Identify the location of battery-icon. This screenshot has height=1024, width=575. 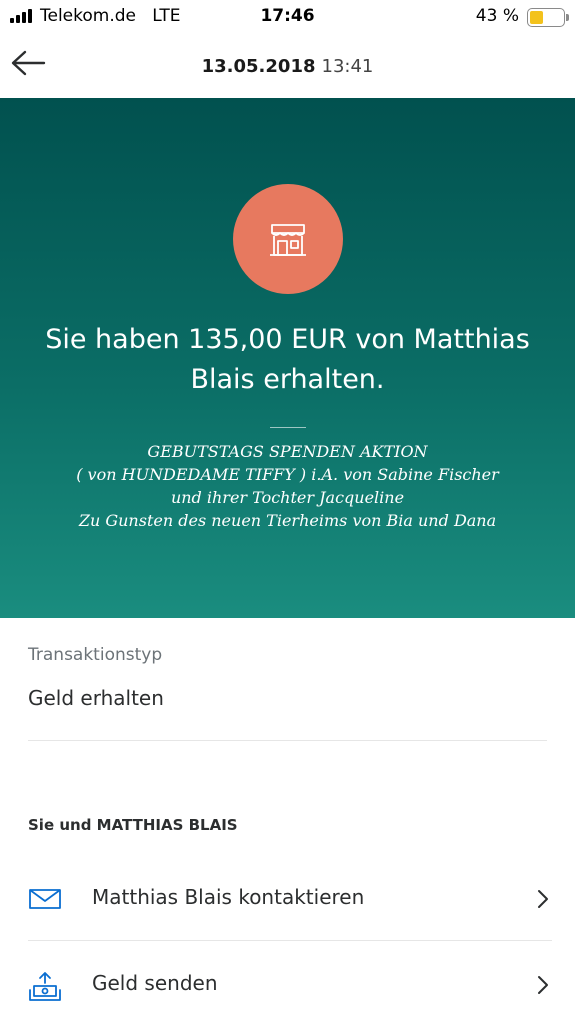
(548, 17).